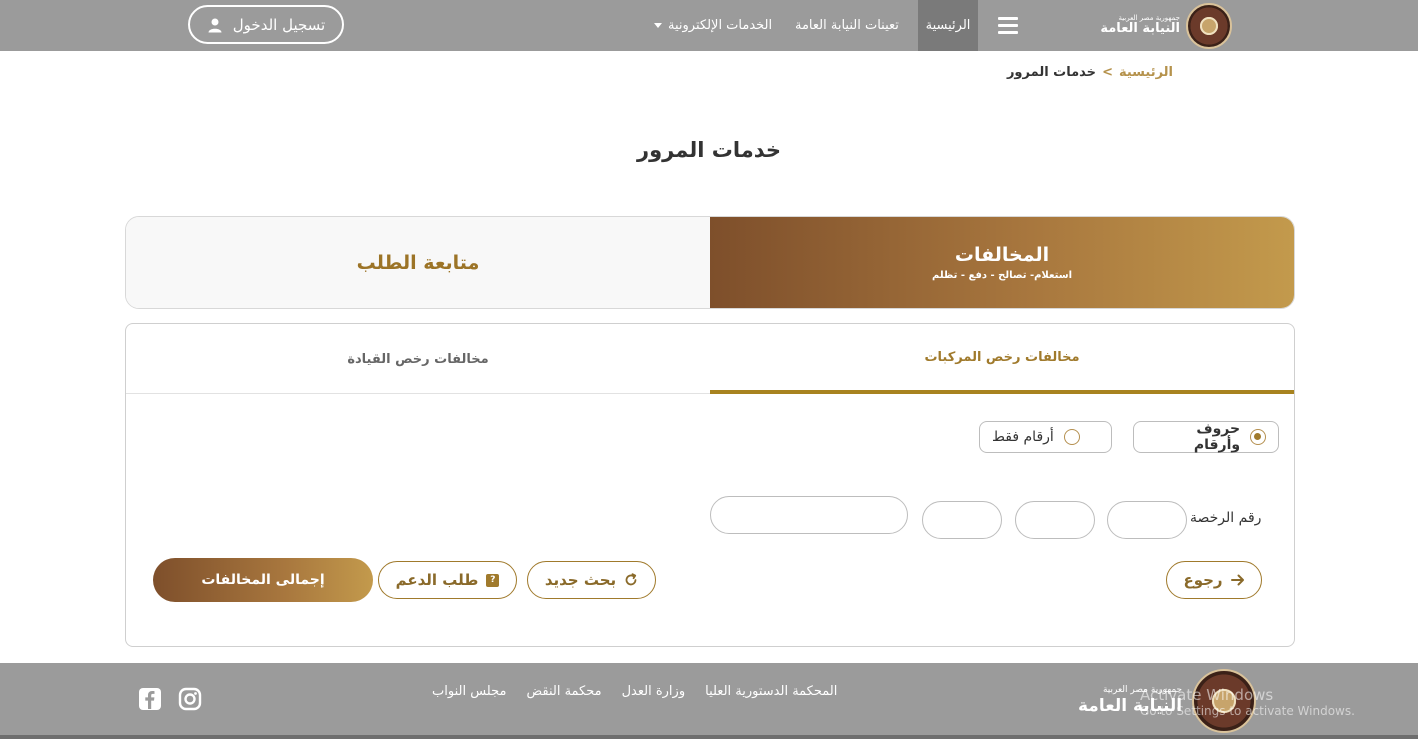 Image resolution: width=1418 pixels, height=739 pixels. Describe the element at coordinates (1224, 701) in the screenshot. I see `footer-seal-logo` at that location.